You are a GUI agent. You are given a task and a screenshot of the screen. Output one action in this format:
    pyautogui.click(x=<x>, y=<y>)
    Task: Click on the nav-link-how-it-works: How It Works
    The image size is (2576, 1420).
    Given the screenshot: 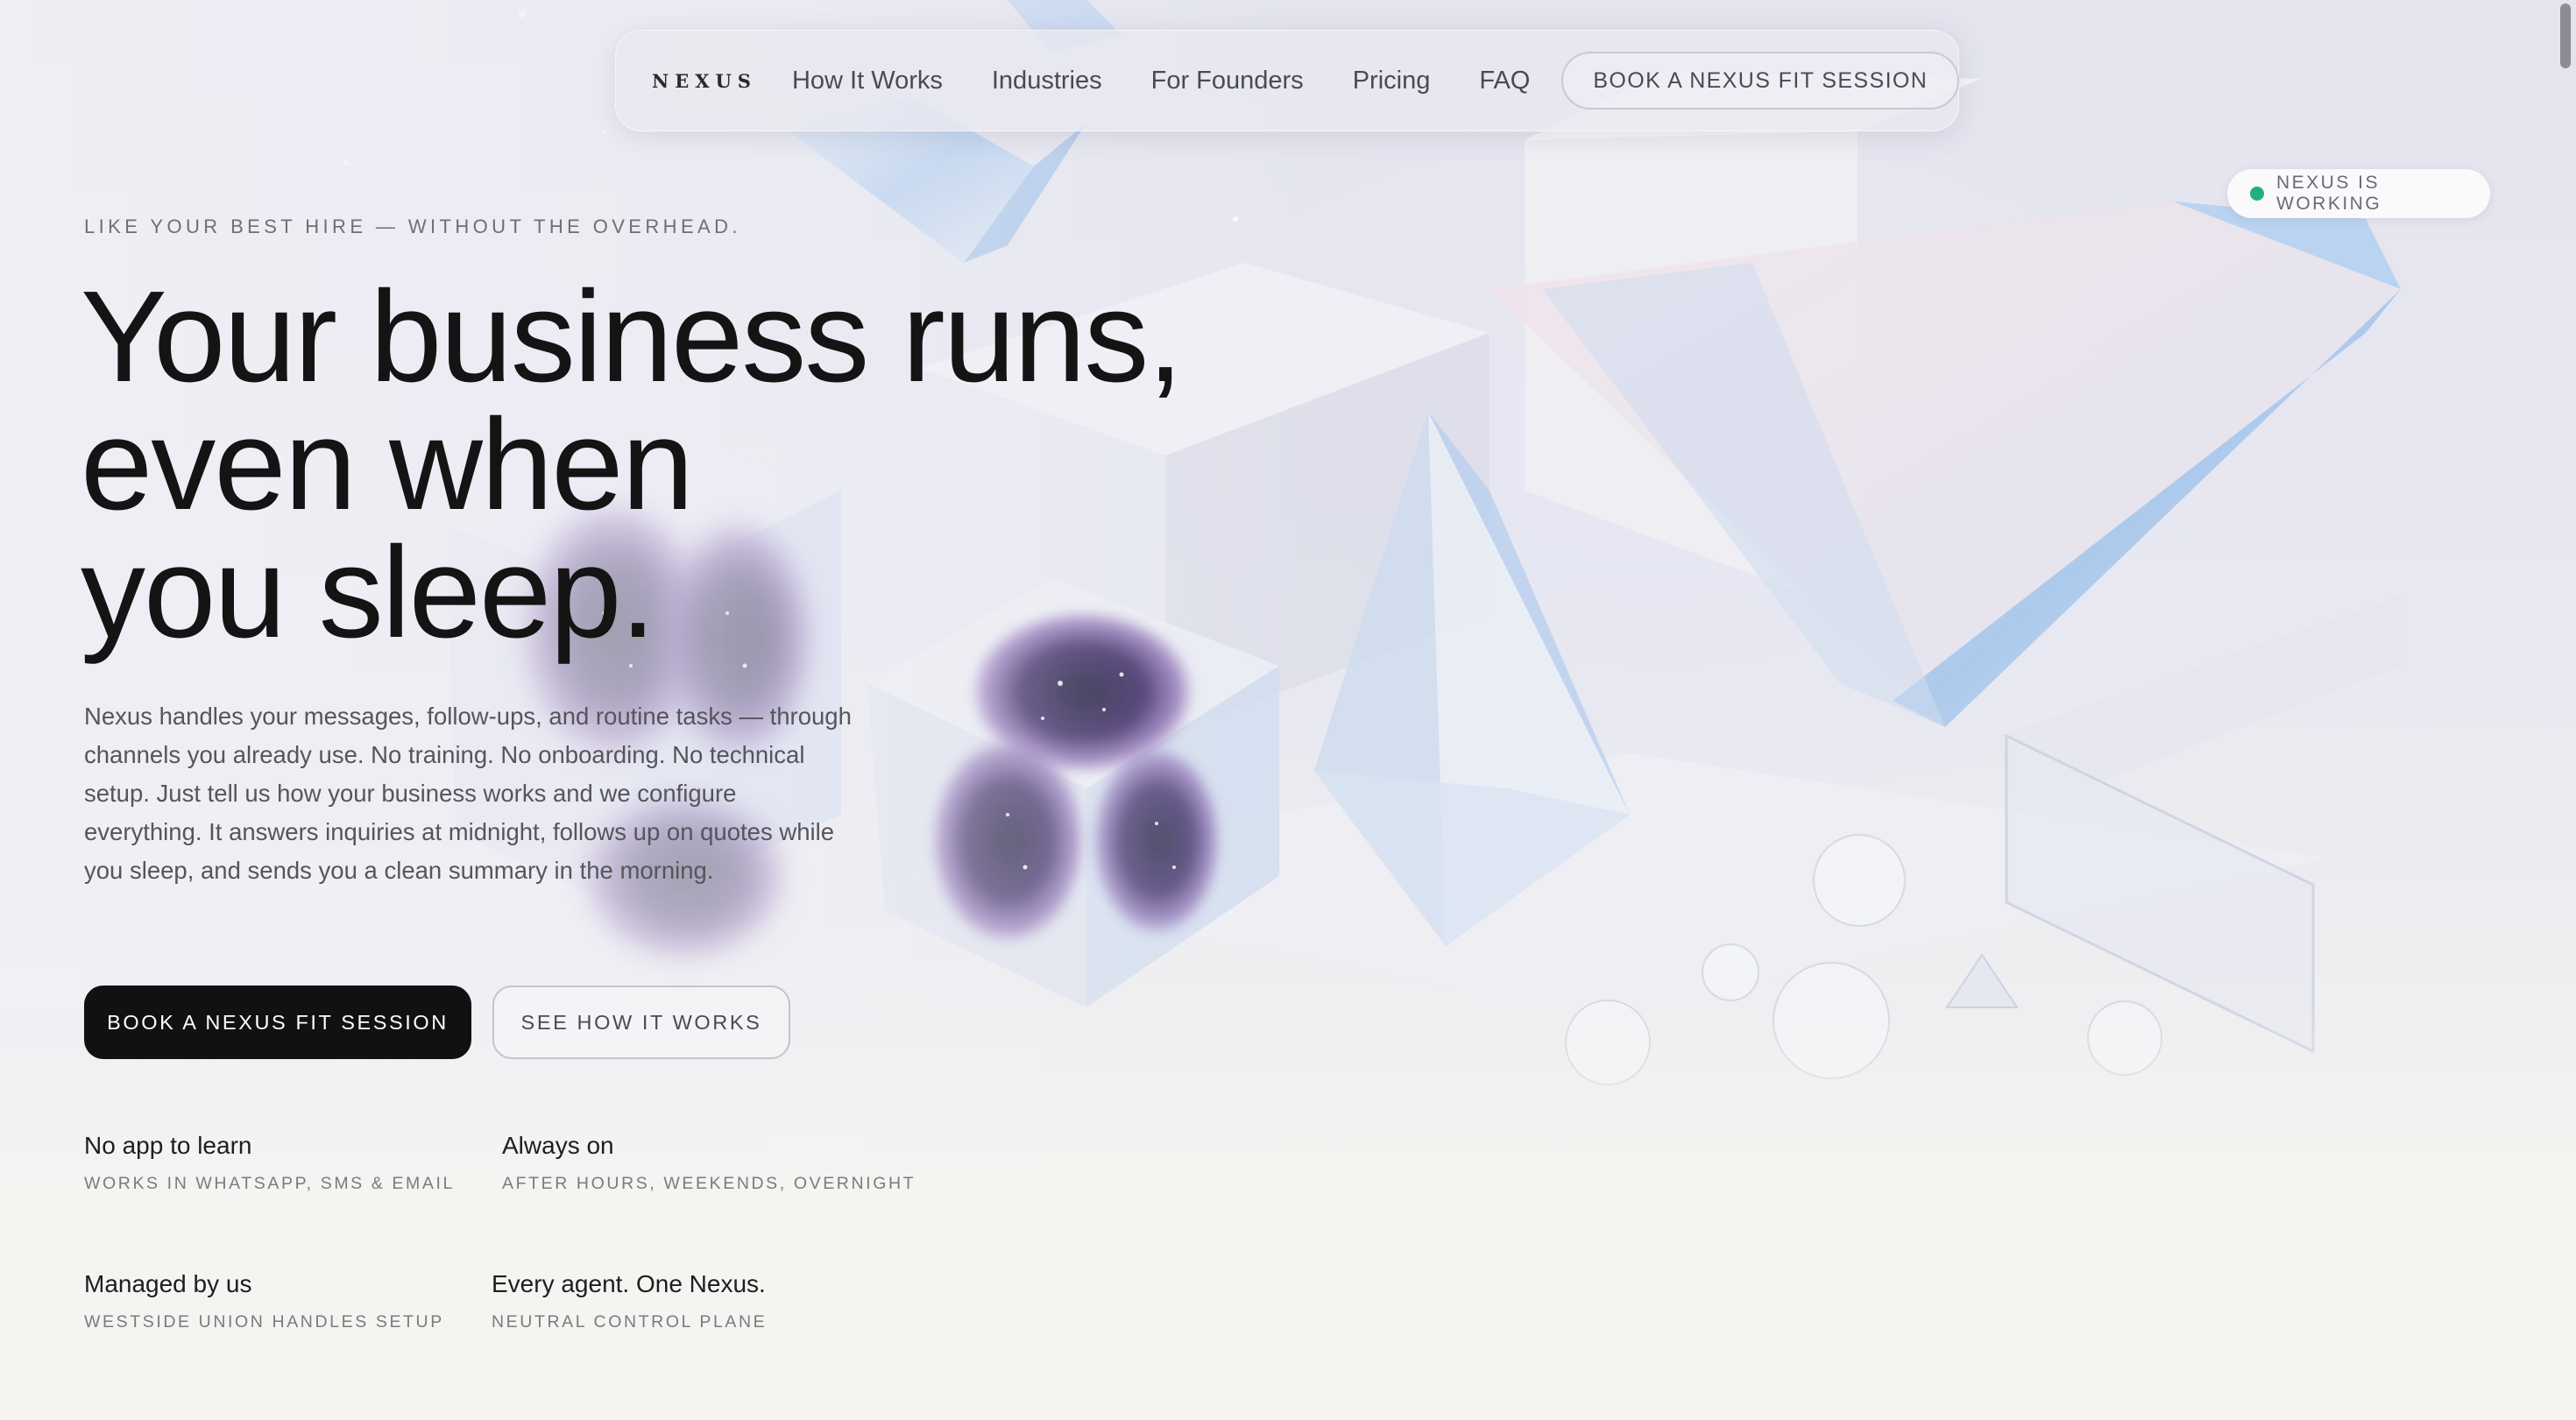 What is the action you would take?
    pyautogui.click(x=867, y=81)
    